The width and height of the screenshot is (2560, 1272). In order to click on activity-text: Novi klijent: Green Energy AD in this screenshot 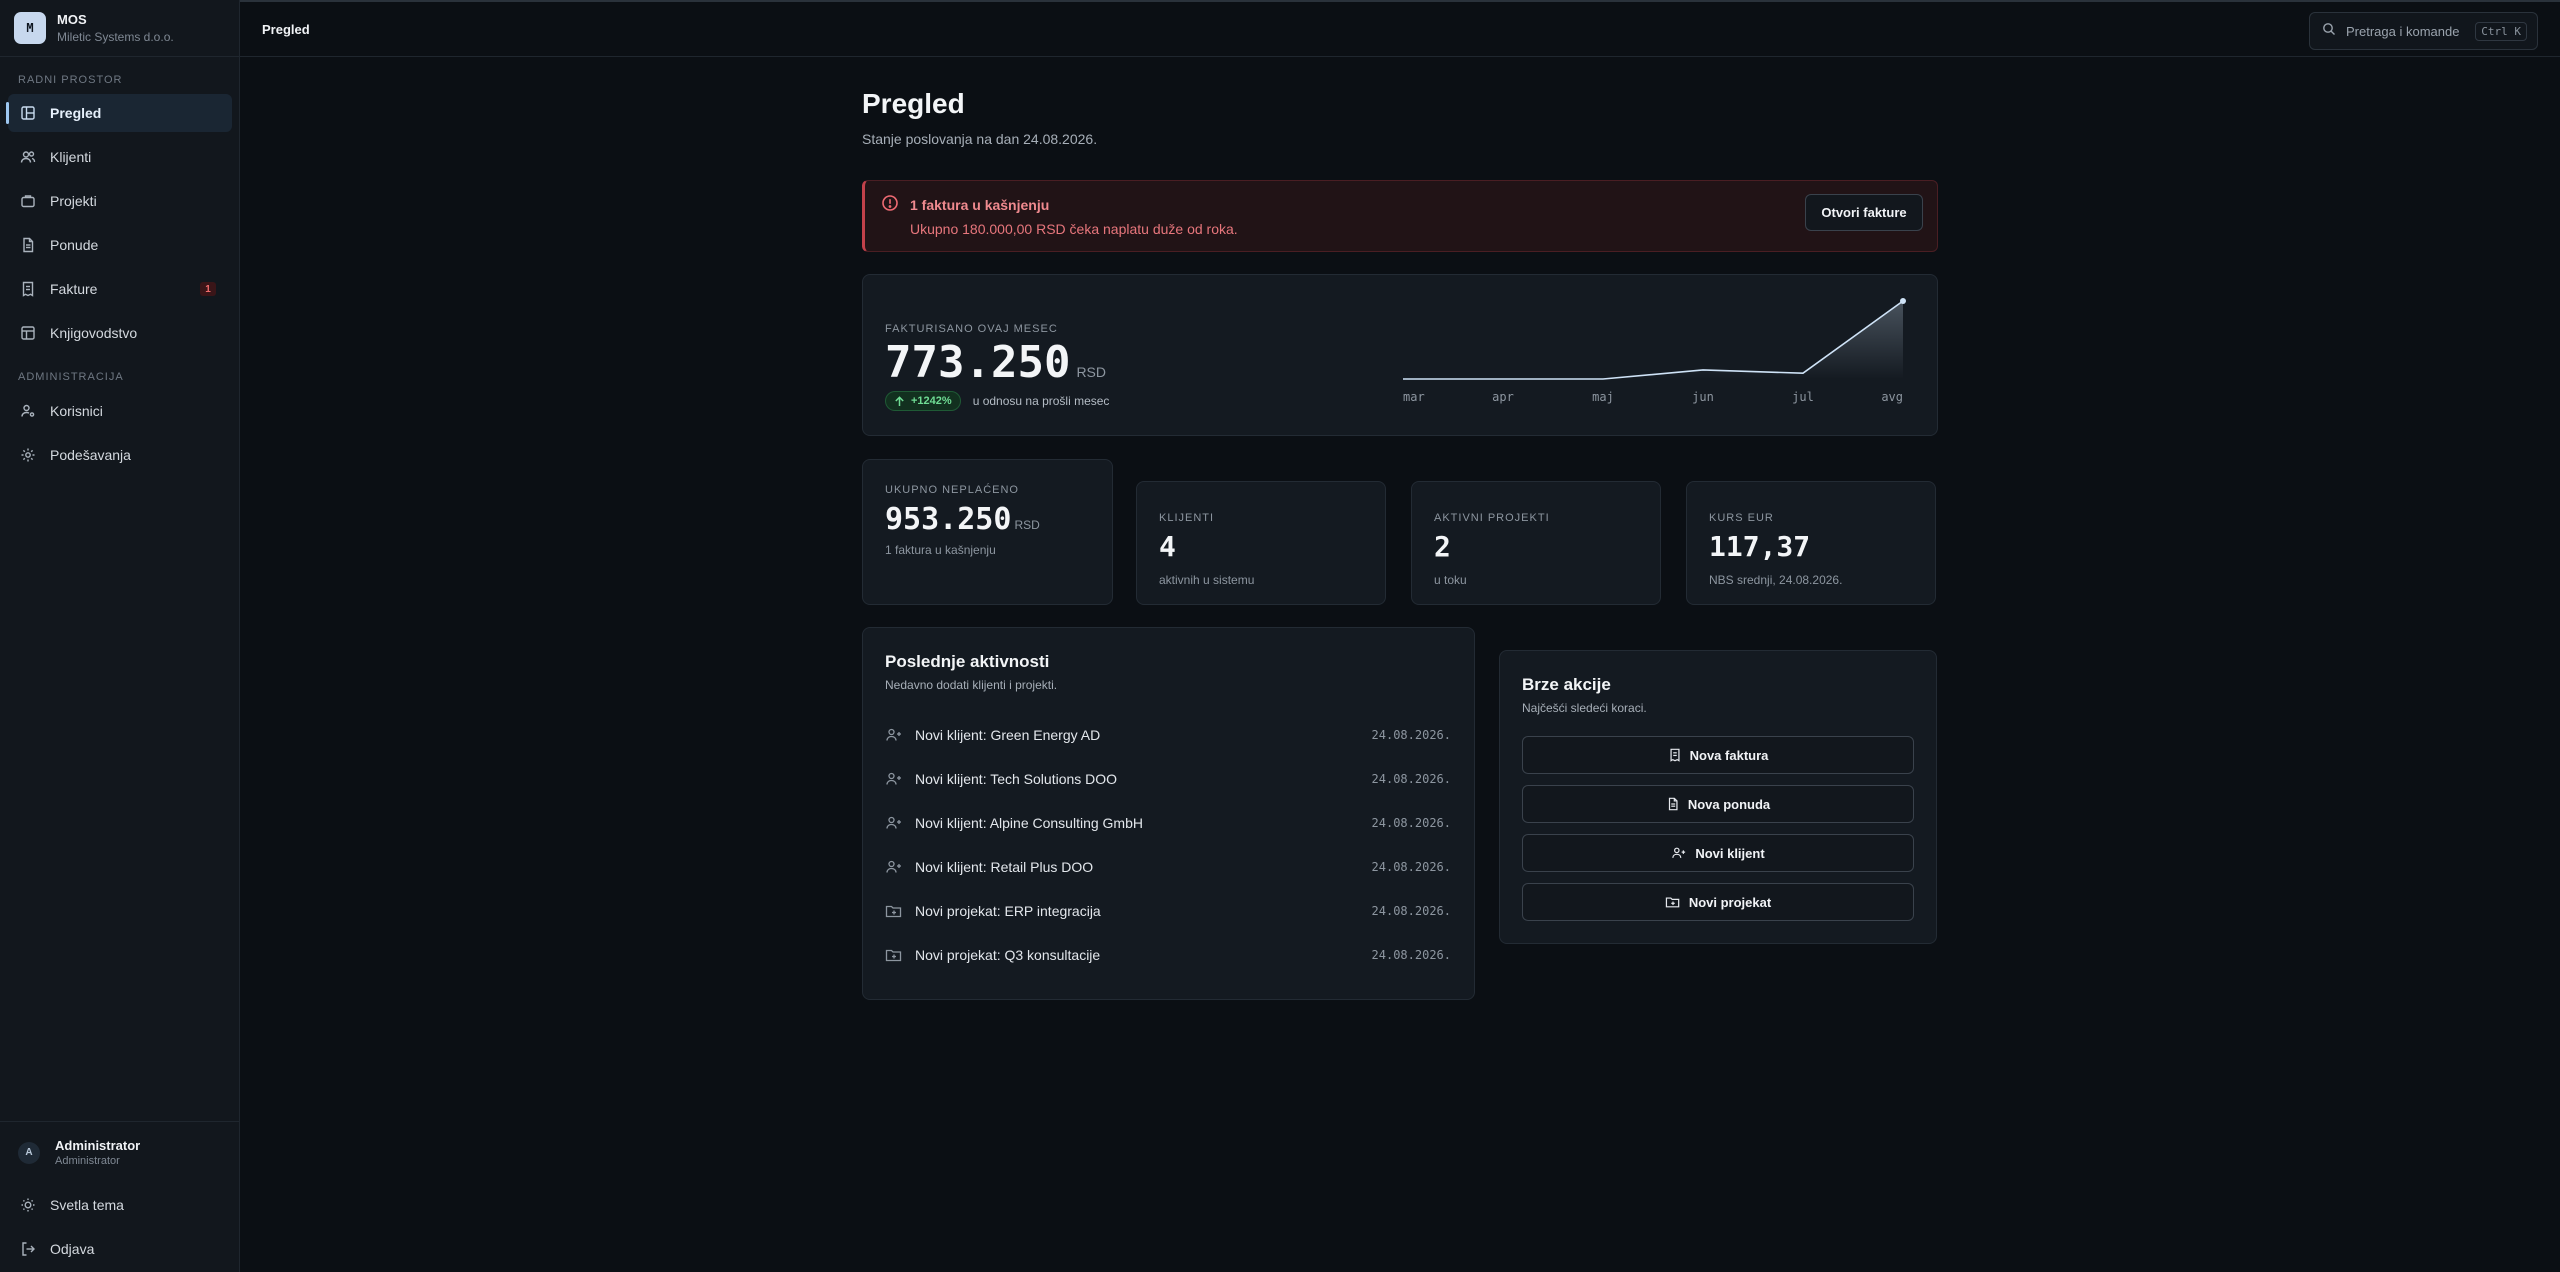, I will do `click(1008, 735)`.